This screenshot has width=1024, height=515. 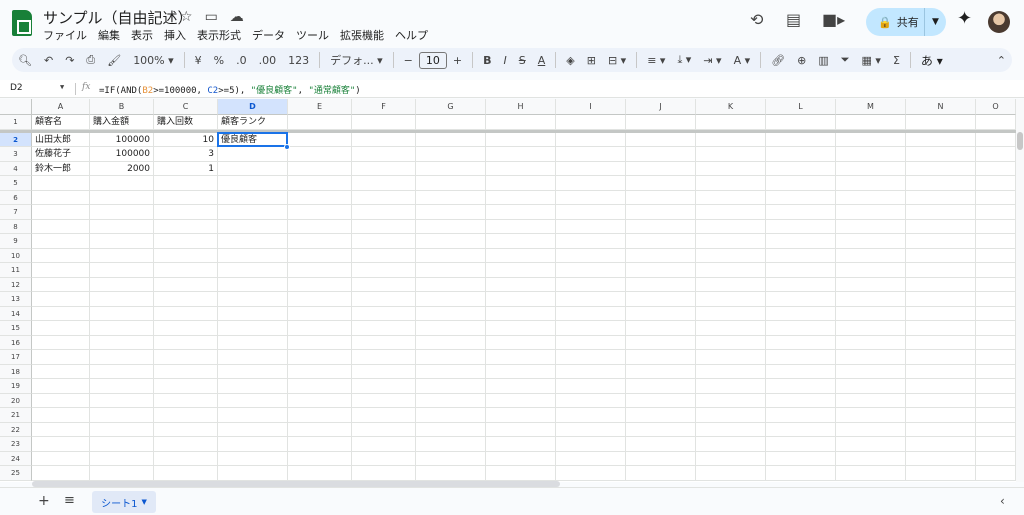 What do you see at coordinates (186, 197) in the screenshot?
I see `cell-c6` at bounding box center [186, 197].